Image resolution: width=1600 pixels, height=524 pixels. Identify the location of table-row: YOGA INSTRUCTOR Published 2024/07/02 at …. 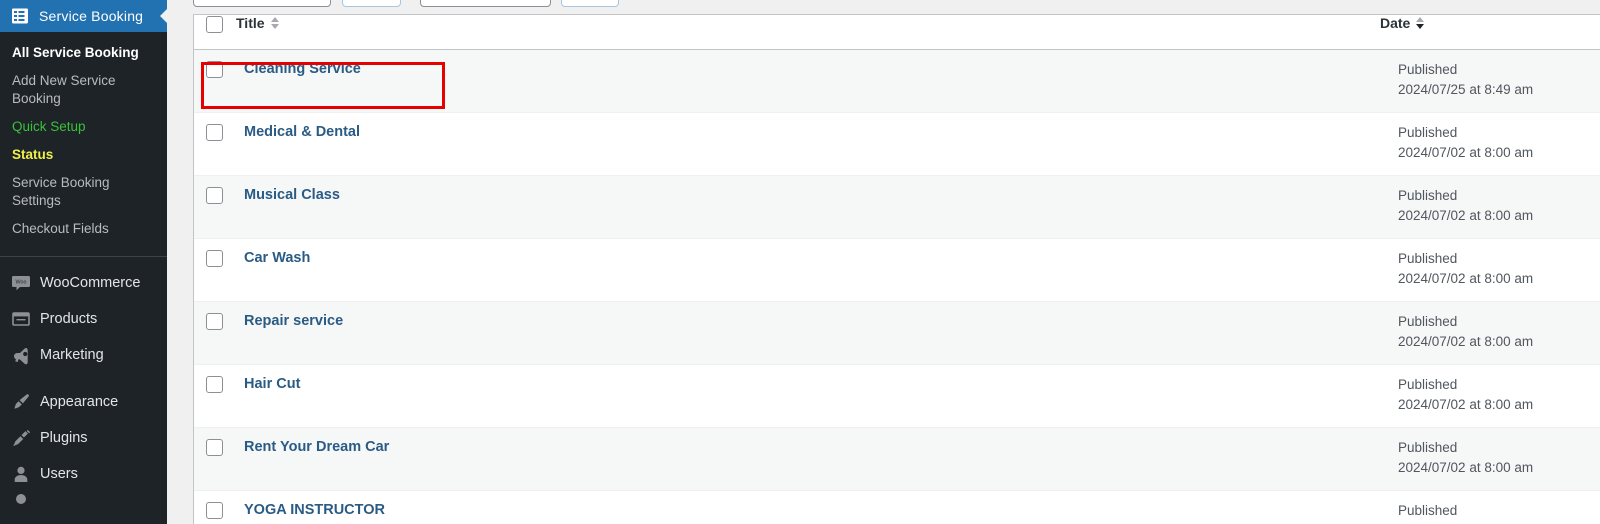
(897, 507).